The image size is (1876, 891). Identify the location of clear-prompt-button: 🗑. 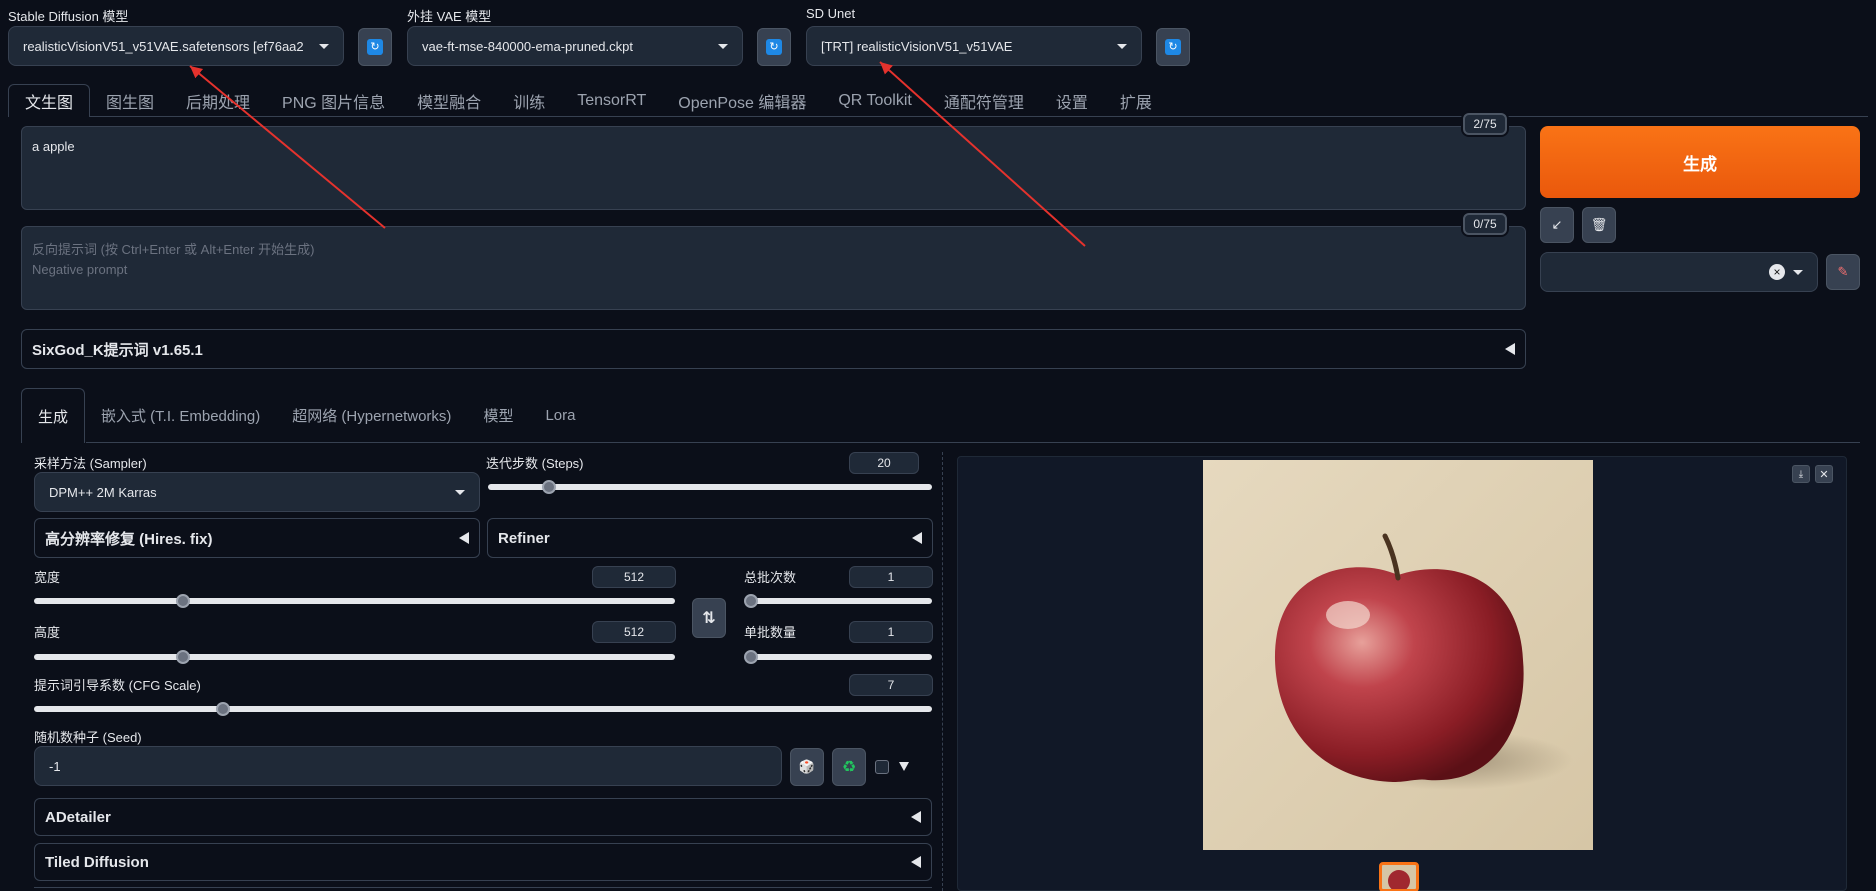
(1599, 225).